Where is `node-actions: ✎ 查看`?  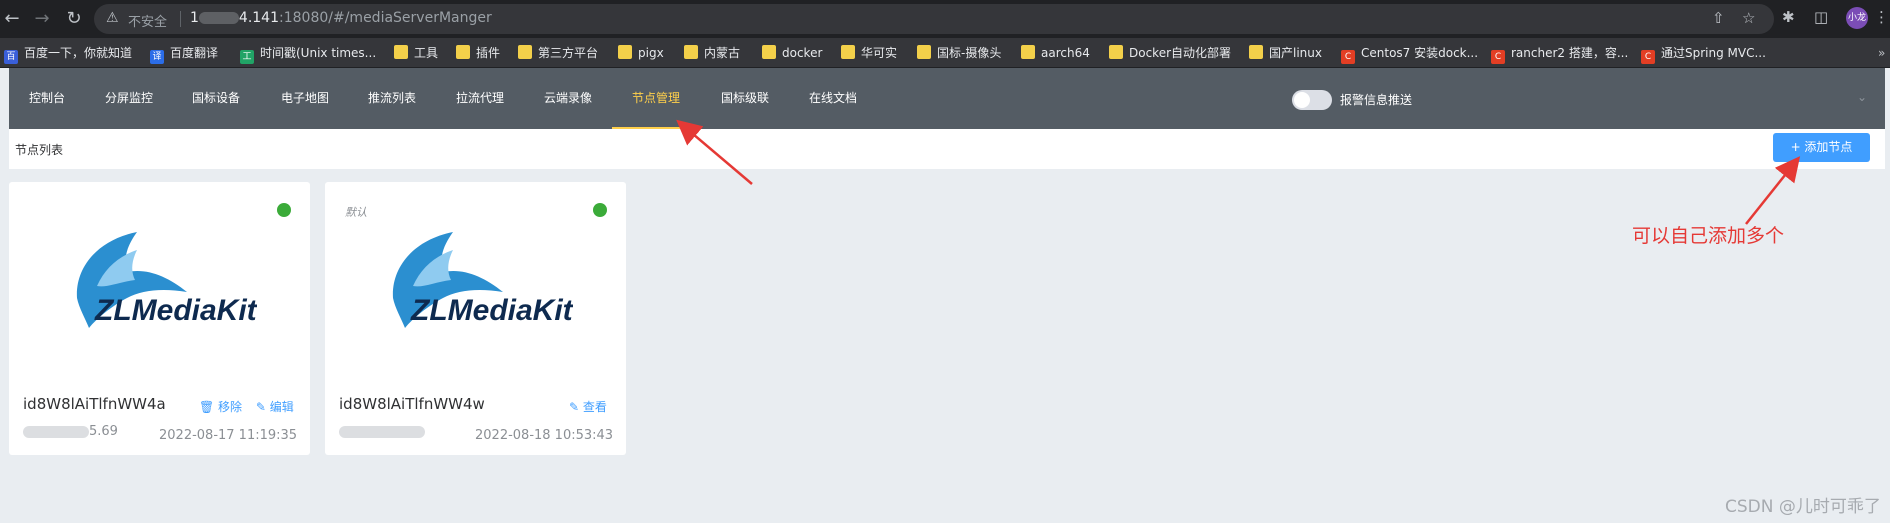
node-actions: ✎ 查看 is located at coordinates (588, 406).